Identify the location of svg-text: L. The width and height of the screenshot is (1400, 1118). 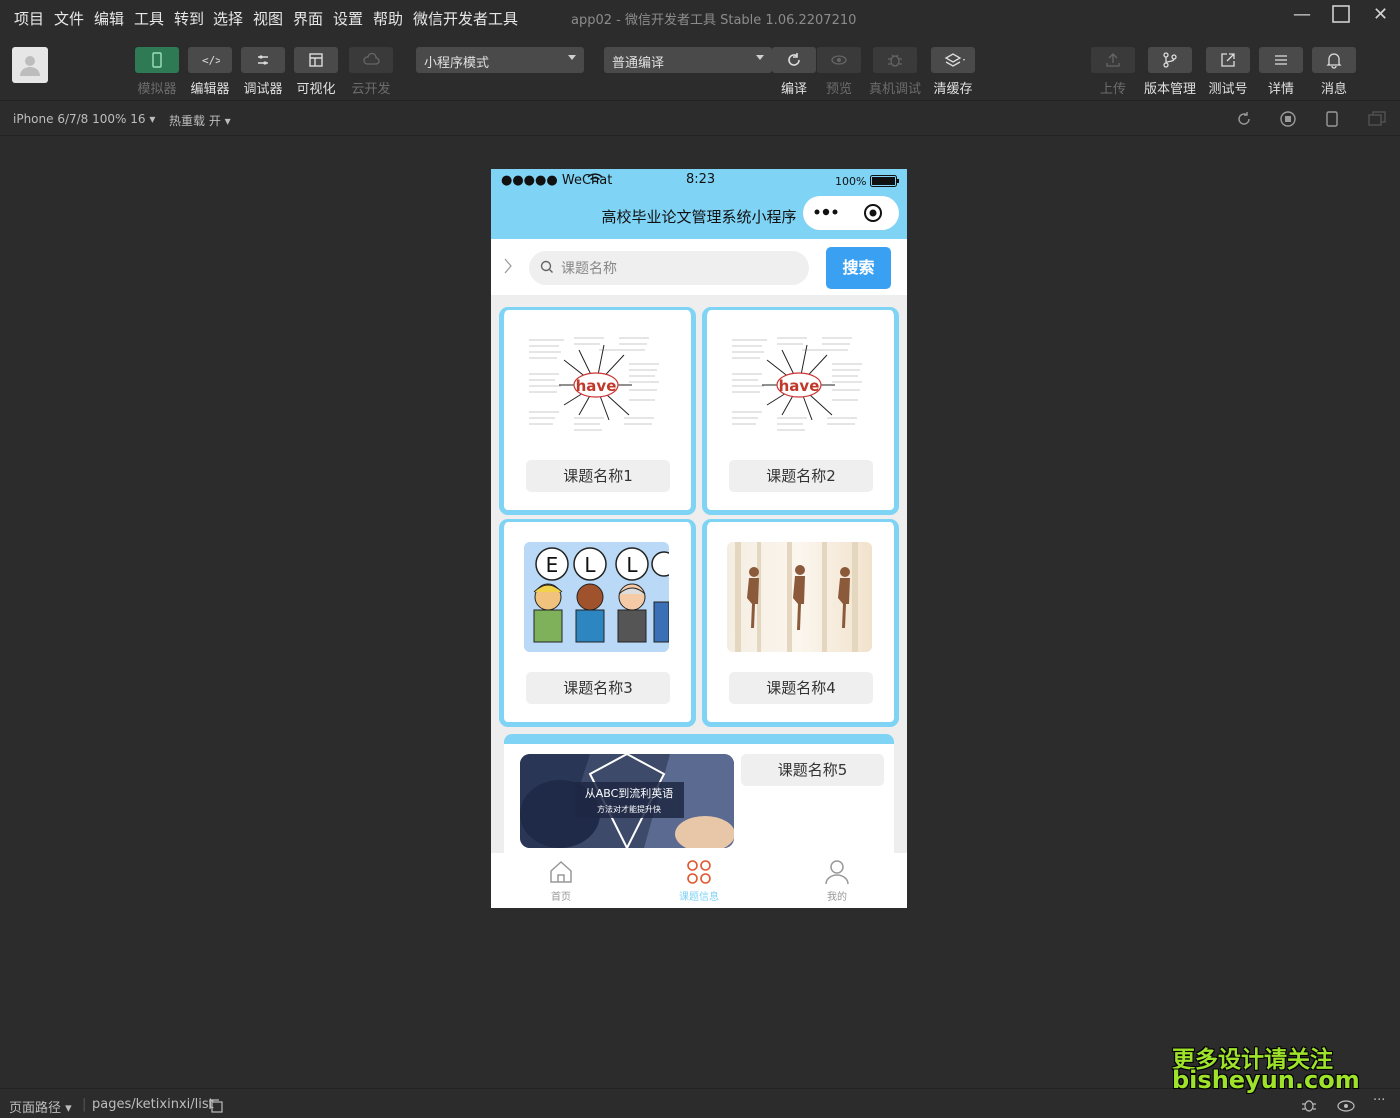
(590, 565).